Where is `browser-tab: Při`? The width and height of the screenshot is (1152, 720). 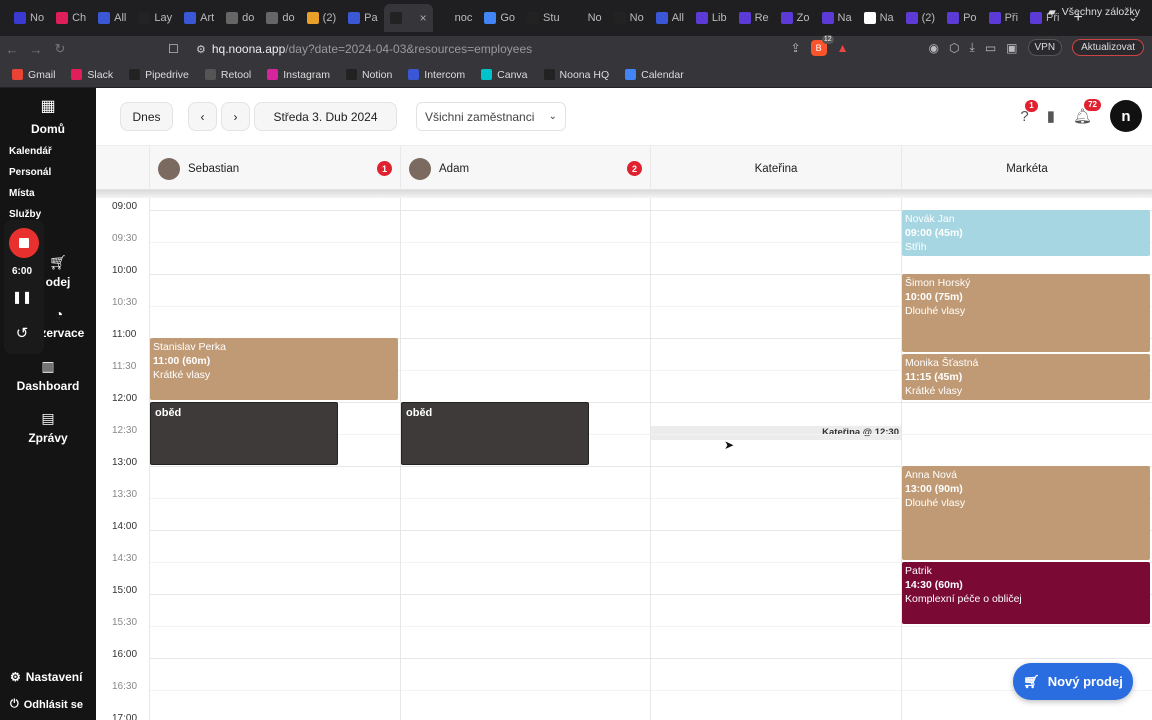
browser-tab: Při is located at coordinates (1003, 18).